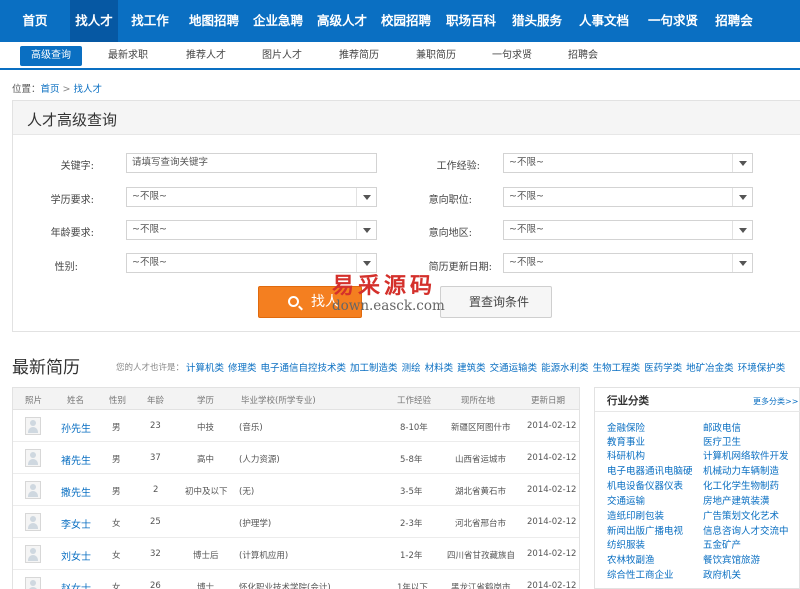 This screenshot has width=800, height=589. I want to click on industry-link: 新闻出版广播电视, so click(645, 530).